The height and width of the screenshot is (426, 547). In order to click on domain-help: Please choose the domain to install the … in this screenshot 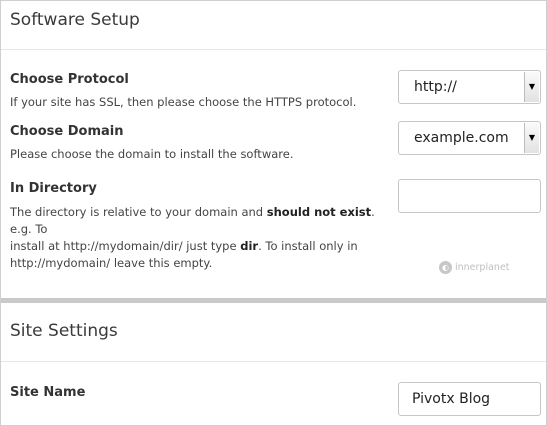, I will do `click(152, 154)`.